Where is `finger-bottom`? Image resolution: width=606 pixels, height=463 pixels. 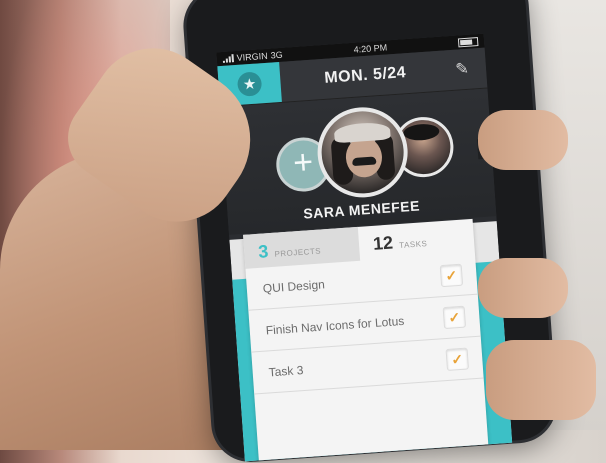
finger-bottom is located at coordinates (541, 380).